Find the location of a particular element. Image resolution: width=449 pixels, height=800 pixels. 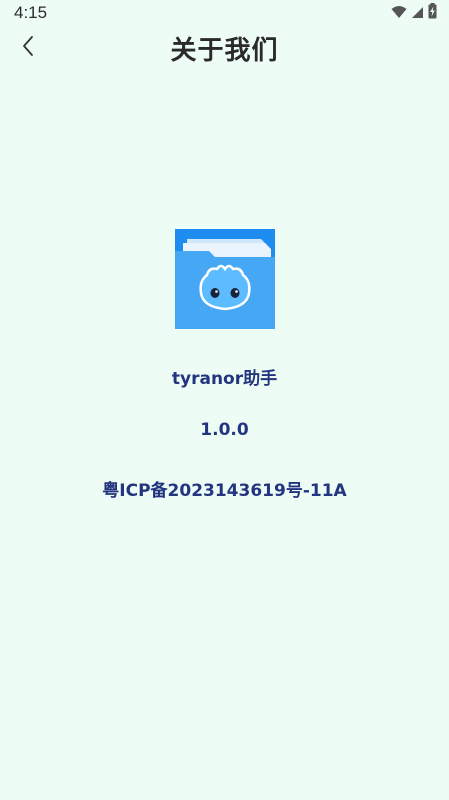

signal-icon is located at coordinates (417, 13).